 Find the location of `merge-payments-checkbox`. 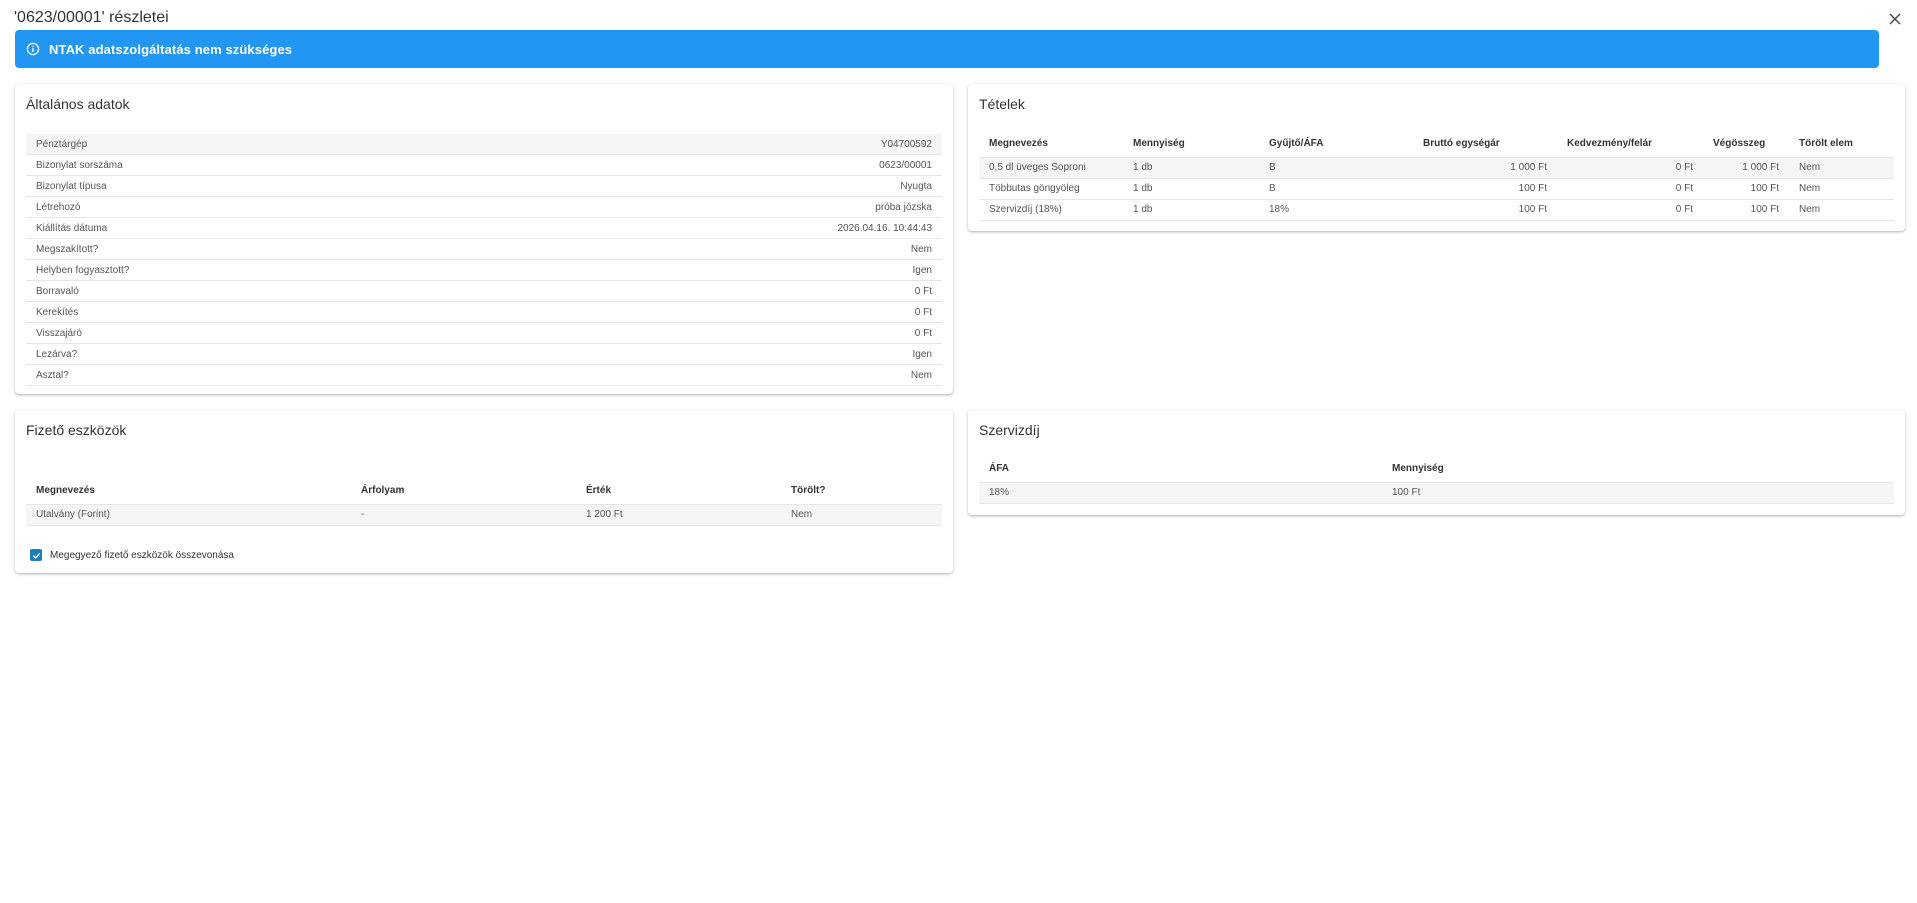

merge-payments-checkbox is located at coordinates (36, 555).